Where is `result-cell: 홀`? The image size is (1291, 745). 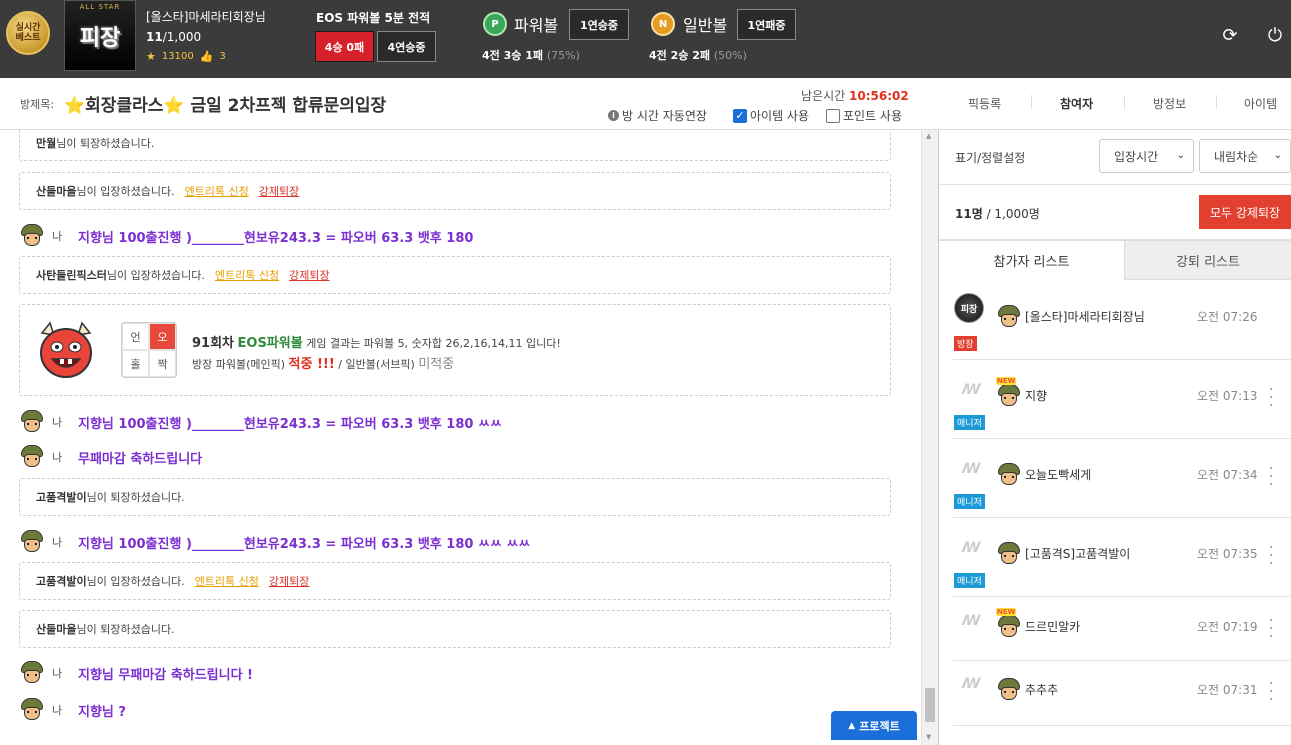 result-cell: 홀 is located at coordinates (135, 363).